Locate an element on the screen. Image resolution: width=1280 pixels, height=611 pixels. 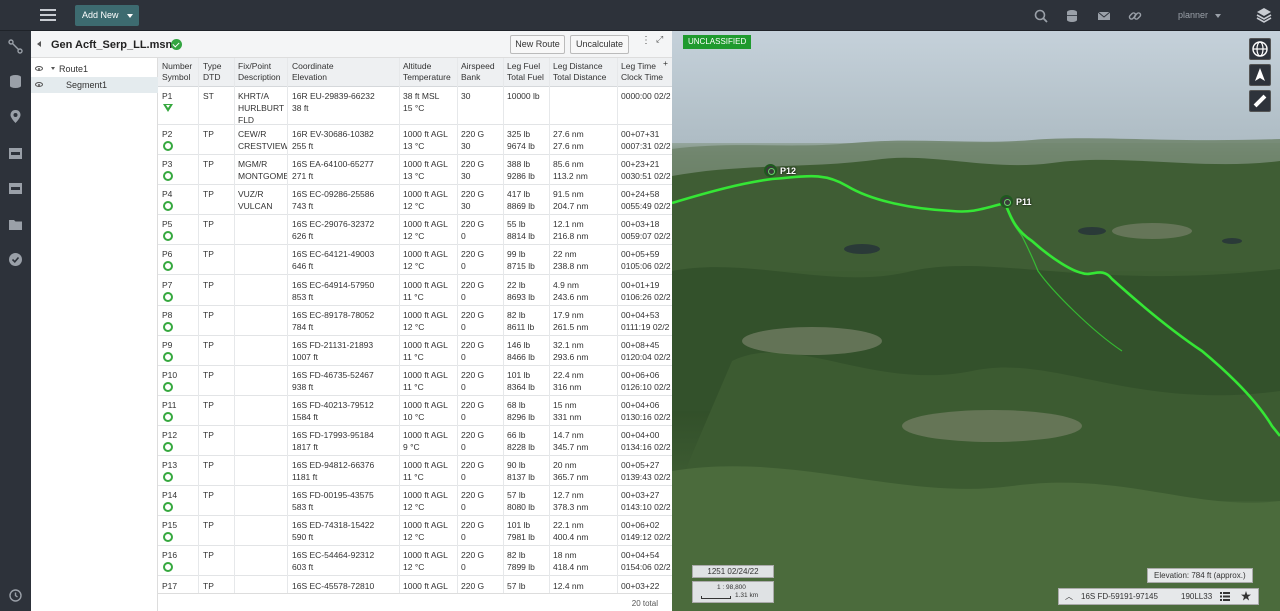
waypoint-p12-label: P12 is located at coordinates (788, 171).